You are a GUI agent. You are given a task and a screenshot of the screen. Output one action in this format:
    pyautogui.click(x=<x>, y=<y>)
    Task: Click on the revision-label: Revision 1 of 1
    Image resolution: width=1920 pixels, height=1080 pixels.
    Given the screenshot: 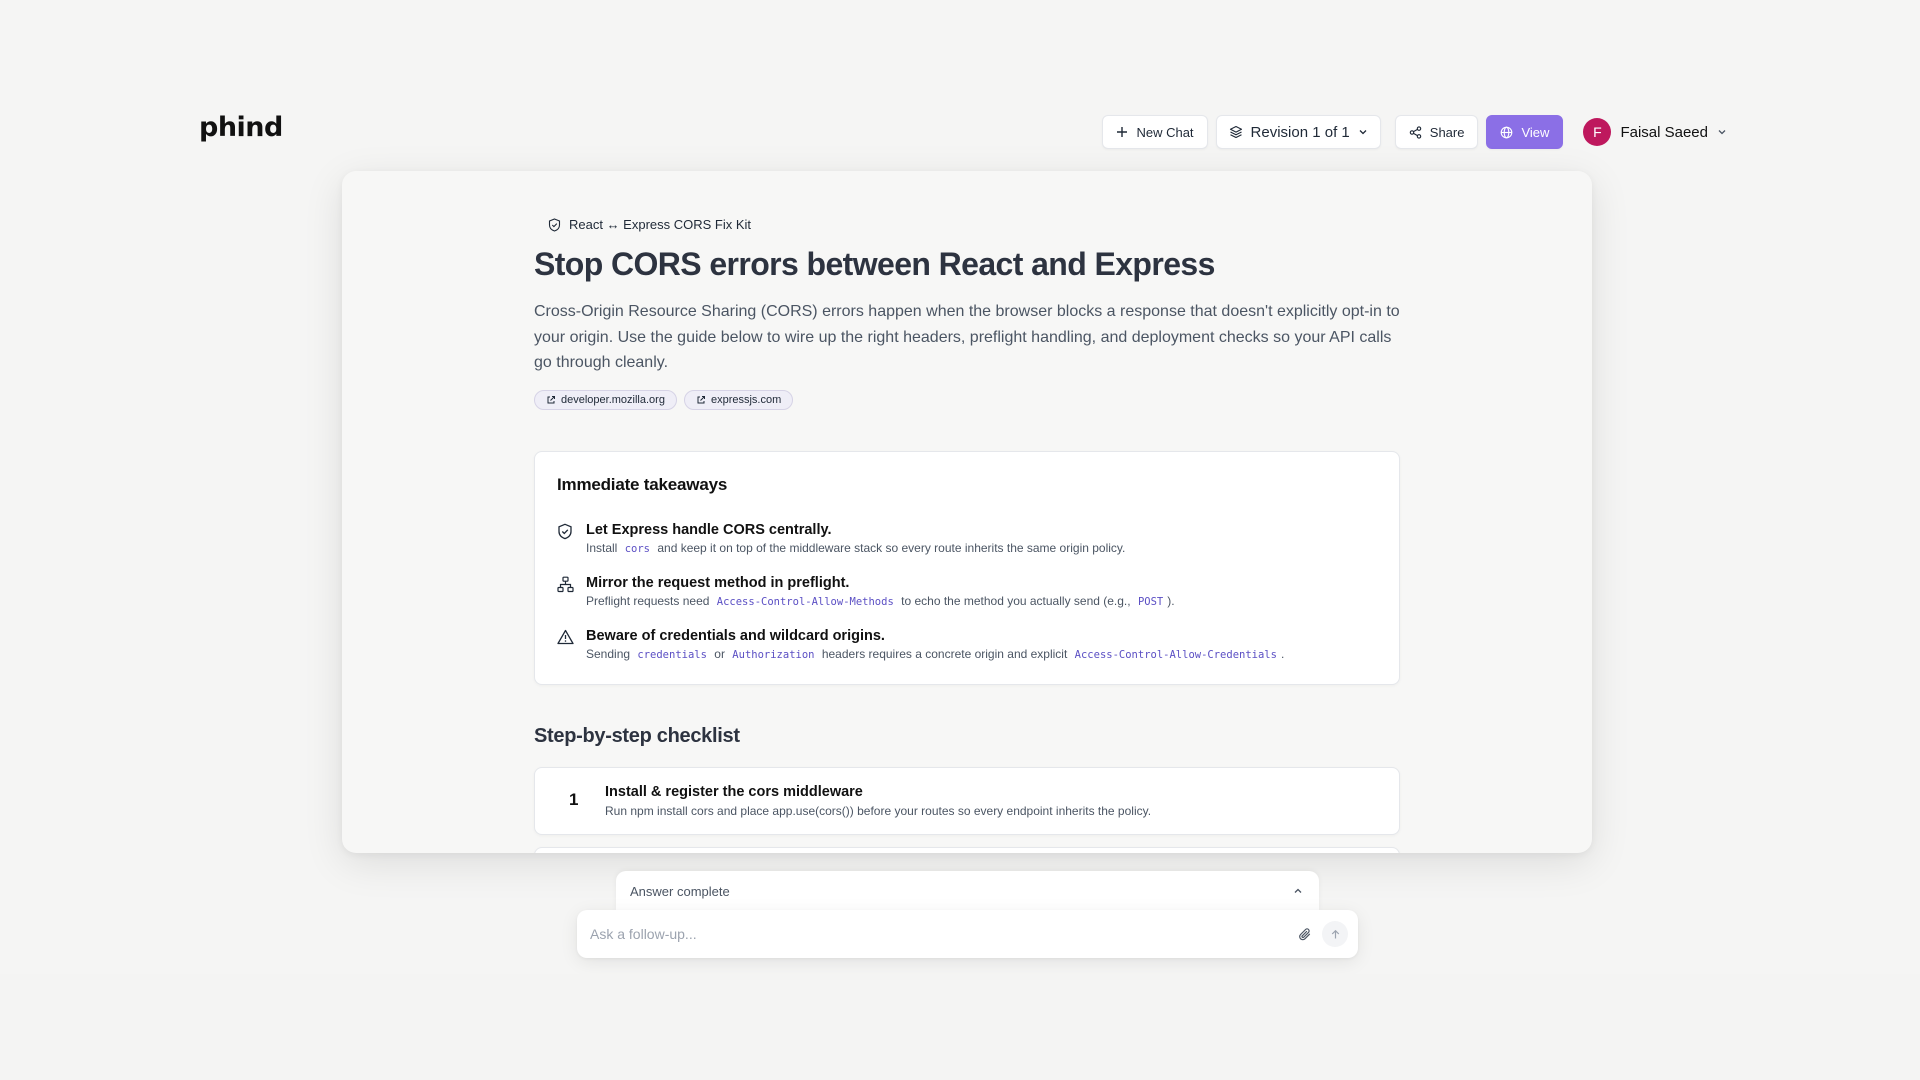 What is the action you would take?
    pyautogui.click(x=1300, y=132)
    